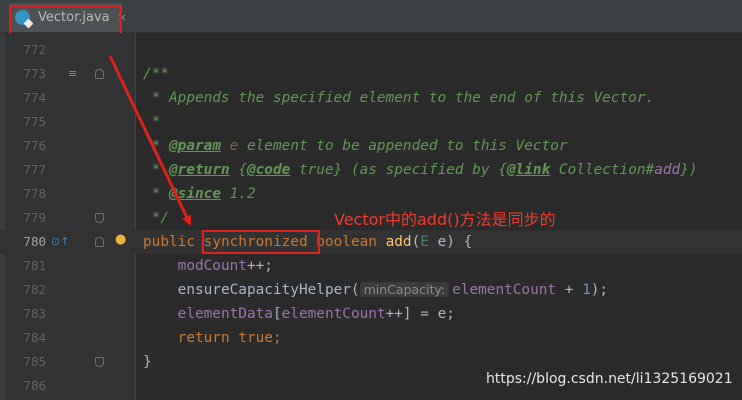 This screenshot has height=400, width=742. I want to click on line-number: 772, so click(34, 49).